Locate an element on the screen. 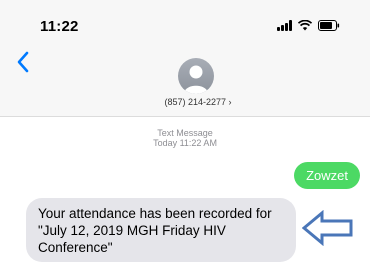 Image resolution: width=370 pixels, height=262 pixels. battery-icon is located at coordinates (329, 25).